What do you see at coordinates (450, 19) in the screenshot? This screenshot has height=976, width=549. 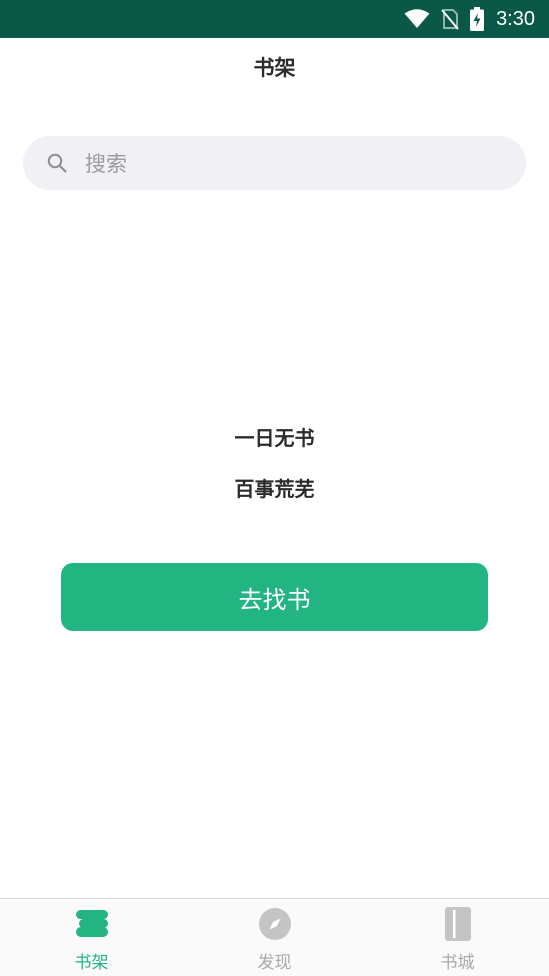 I see `no-signal-icon` at bounding box center [450, 19].